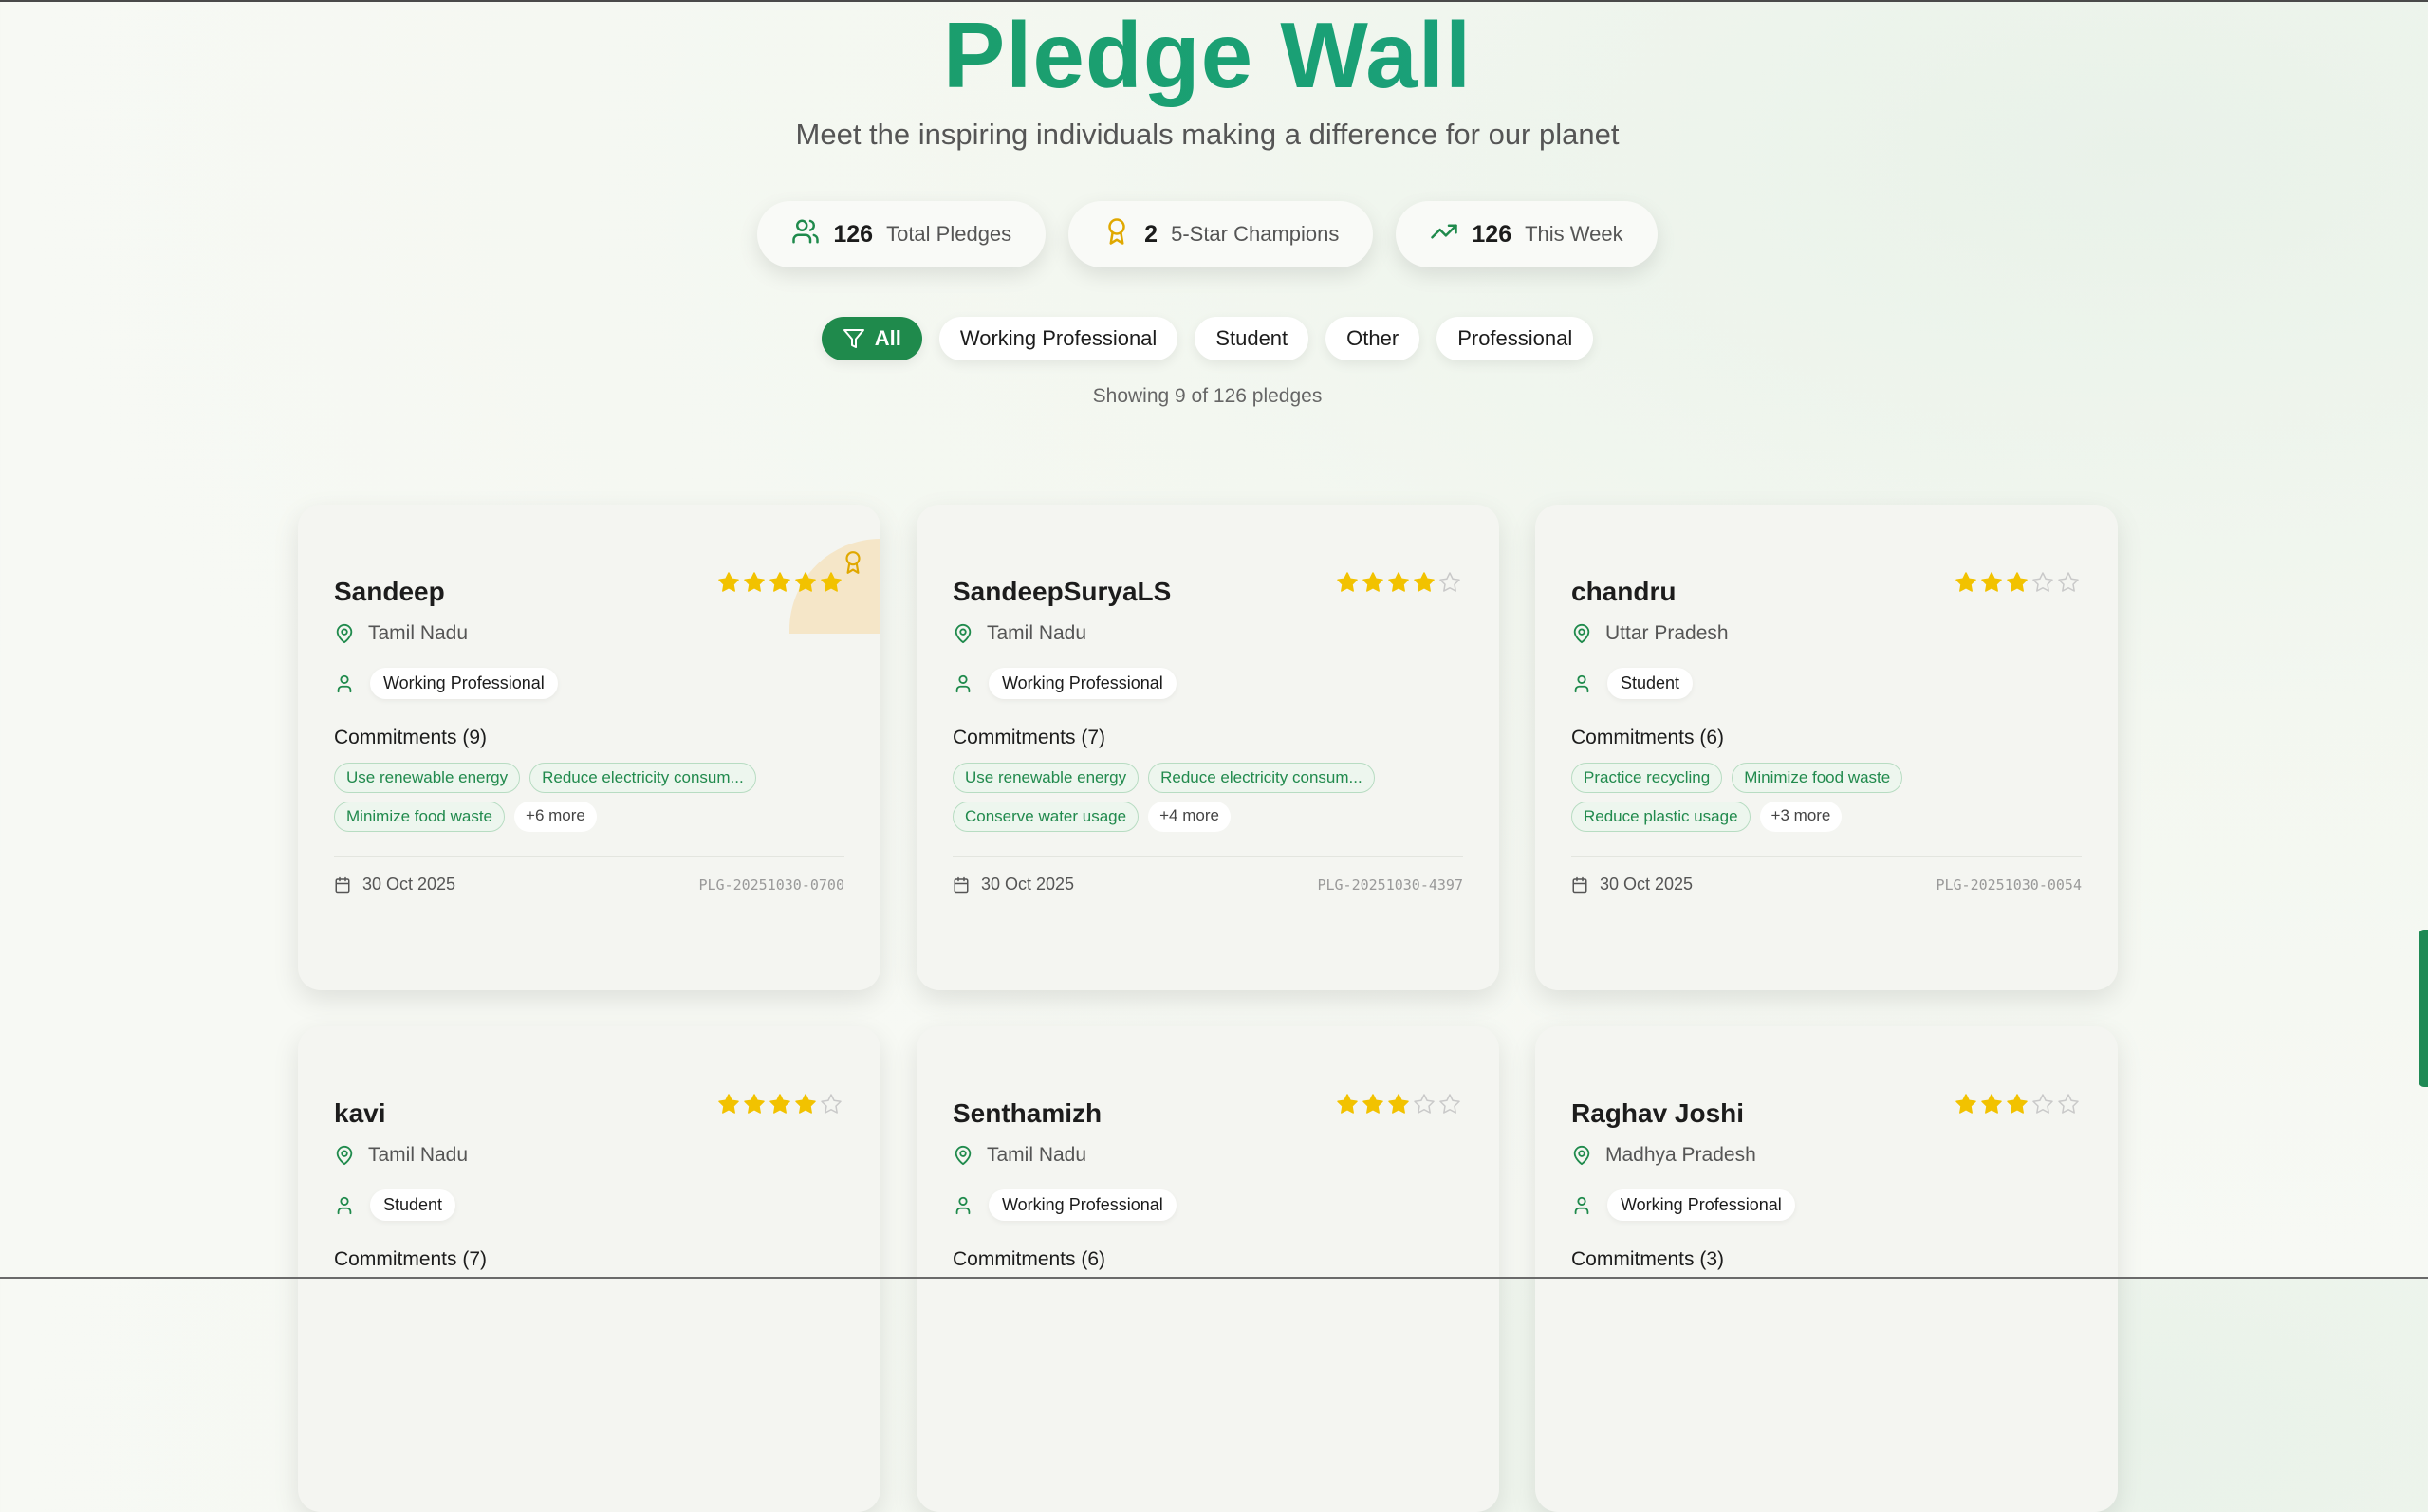  I want to click on filter-label: All, so click(888, 338).